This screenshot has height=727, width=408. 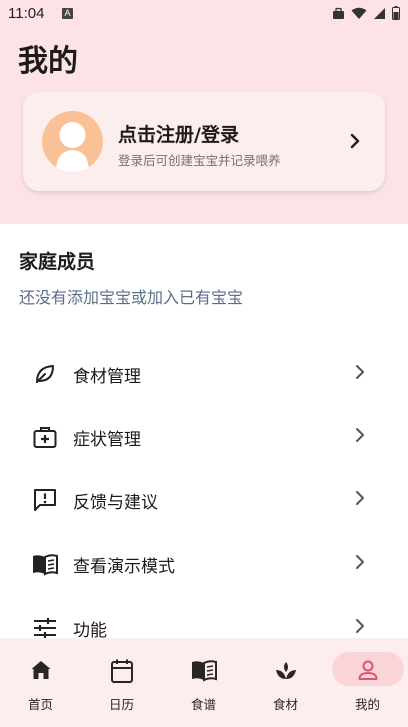 I want to click on leaf-icon, so click(x=45, y=374).